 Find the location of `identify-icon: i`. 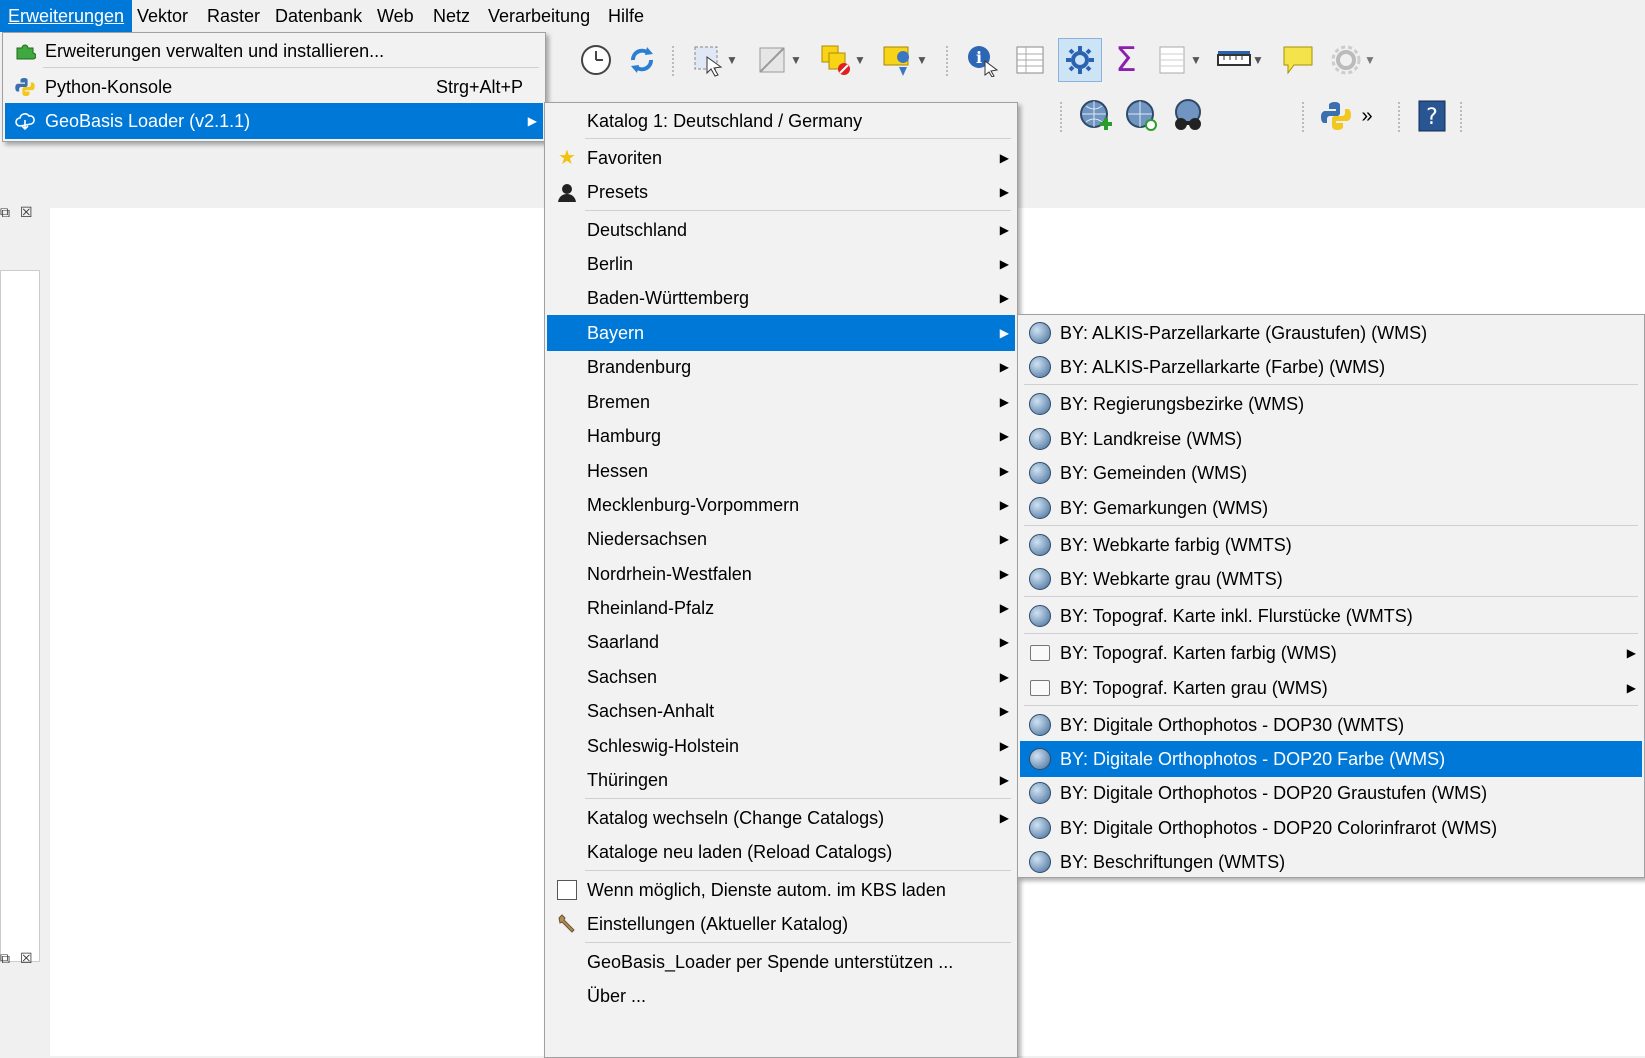

identify-icon: i is located at coordinates (982, 60).